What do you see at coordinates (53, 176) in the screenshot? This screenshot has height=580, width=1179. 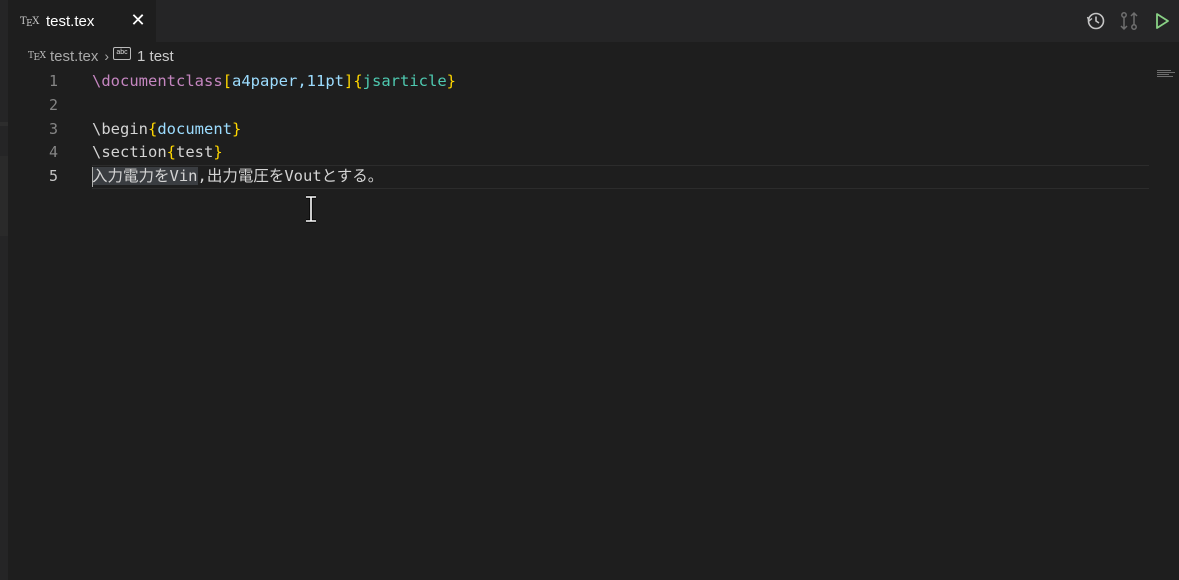 I see `line-number-active: 5` at bounding box center [53, 176].